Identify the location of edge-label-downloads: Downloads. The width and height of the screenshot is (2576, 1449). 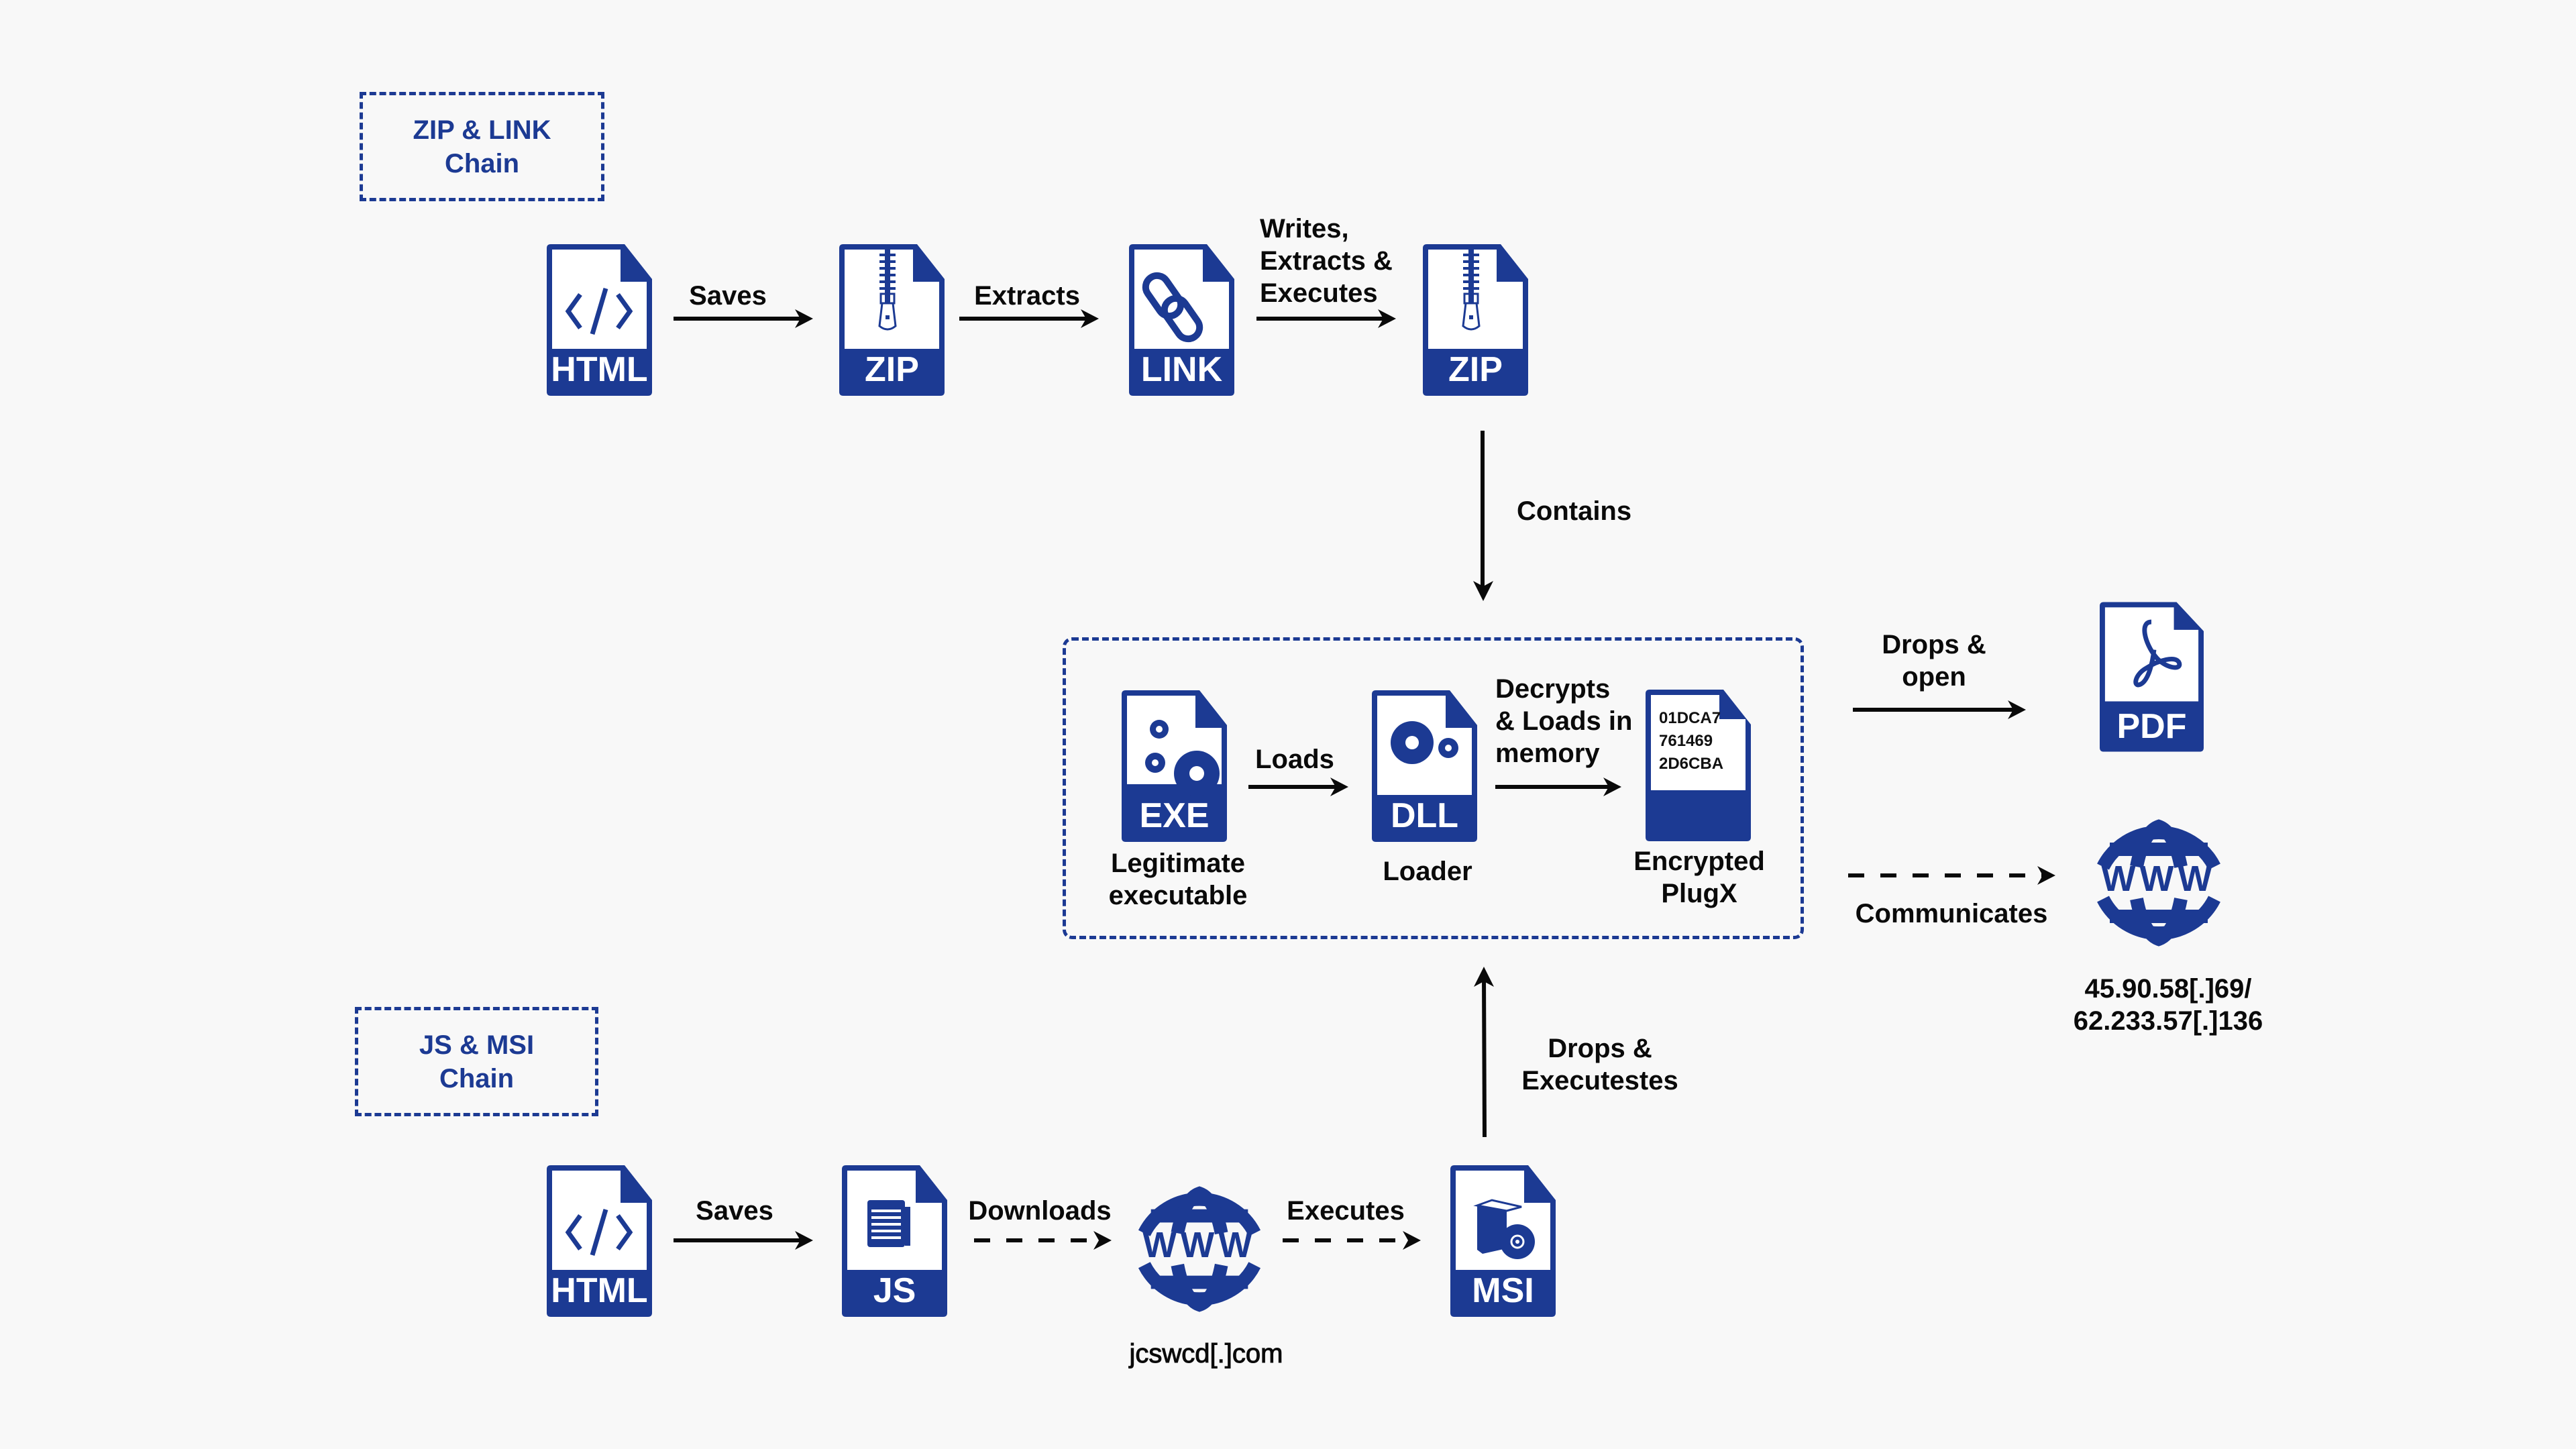
(1040, 1211).